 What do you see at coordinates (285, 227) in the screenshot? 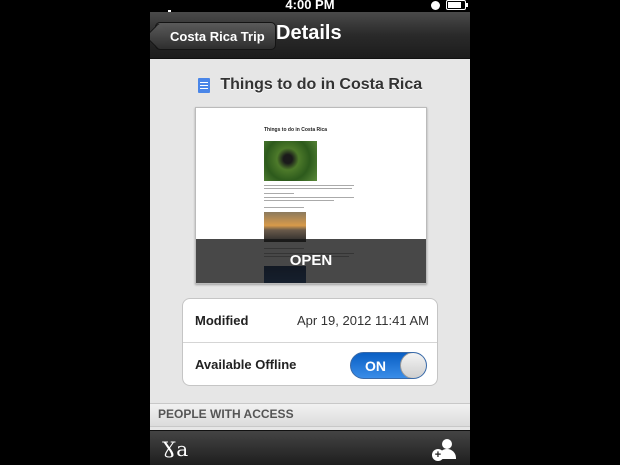
I see `preview-image-sunset` at bounding box center [285, 227].